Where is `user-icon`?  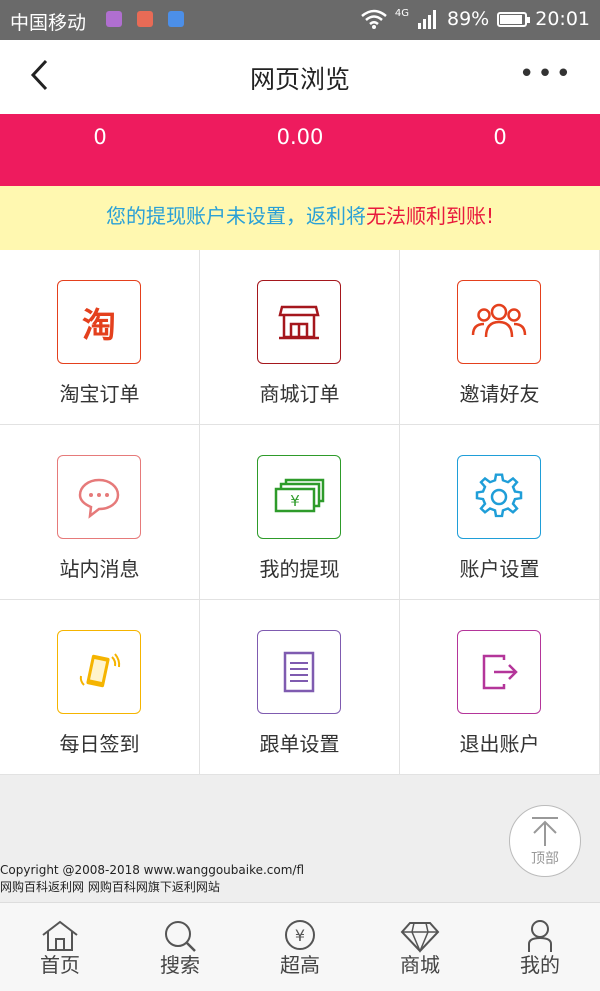 user-icon is located at coordinates (540, 936).